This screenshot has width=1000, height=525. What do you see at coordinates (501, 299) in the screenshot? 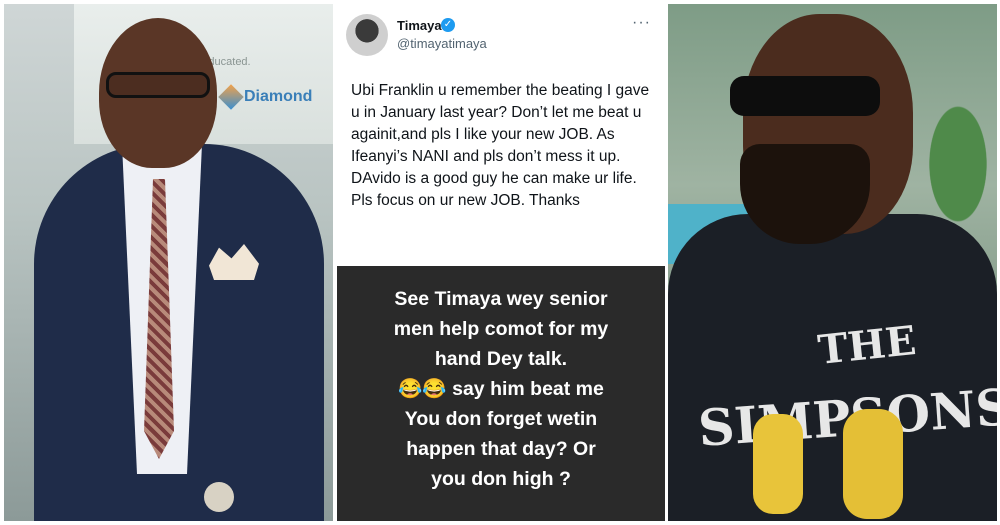
I see `story-line: See Timaya wey senior` at bounding box center [501, 299].